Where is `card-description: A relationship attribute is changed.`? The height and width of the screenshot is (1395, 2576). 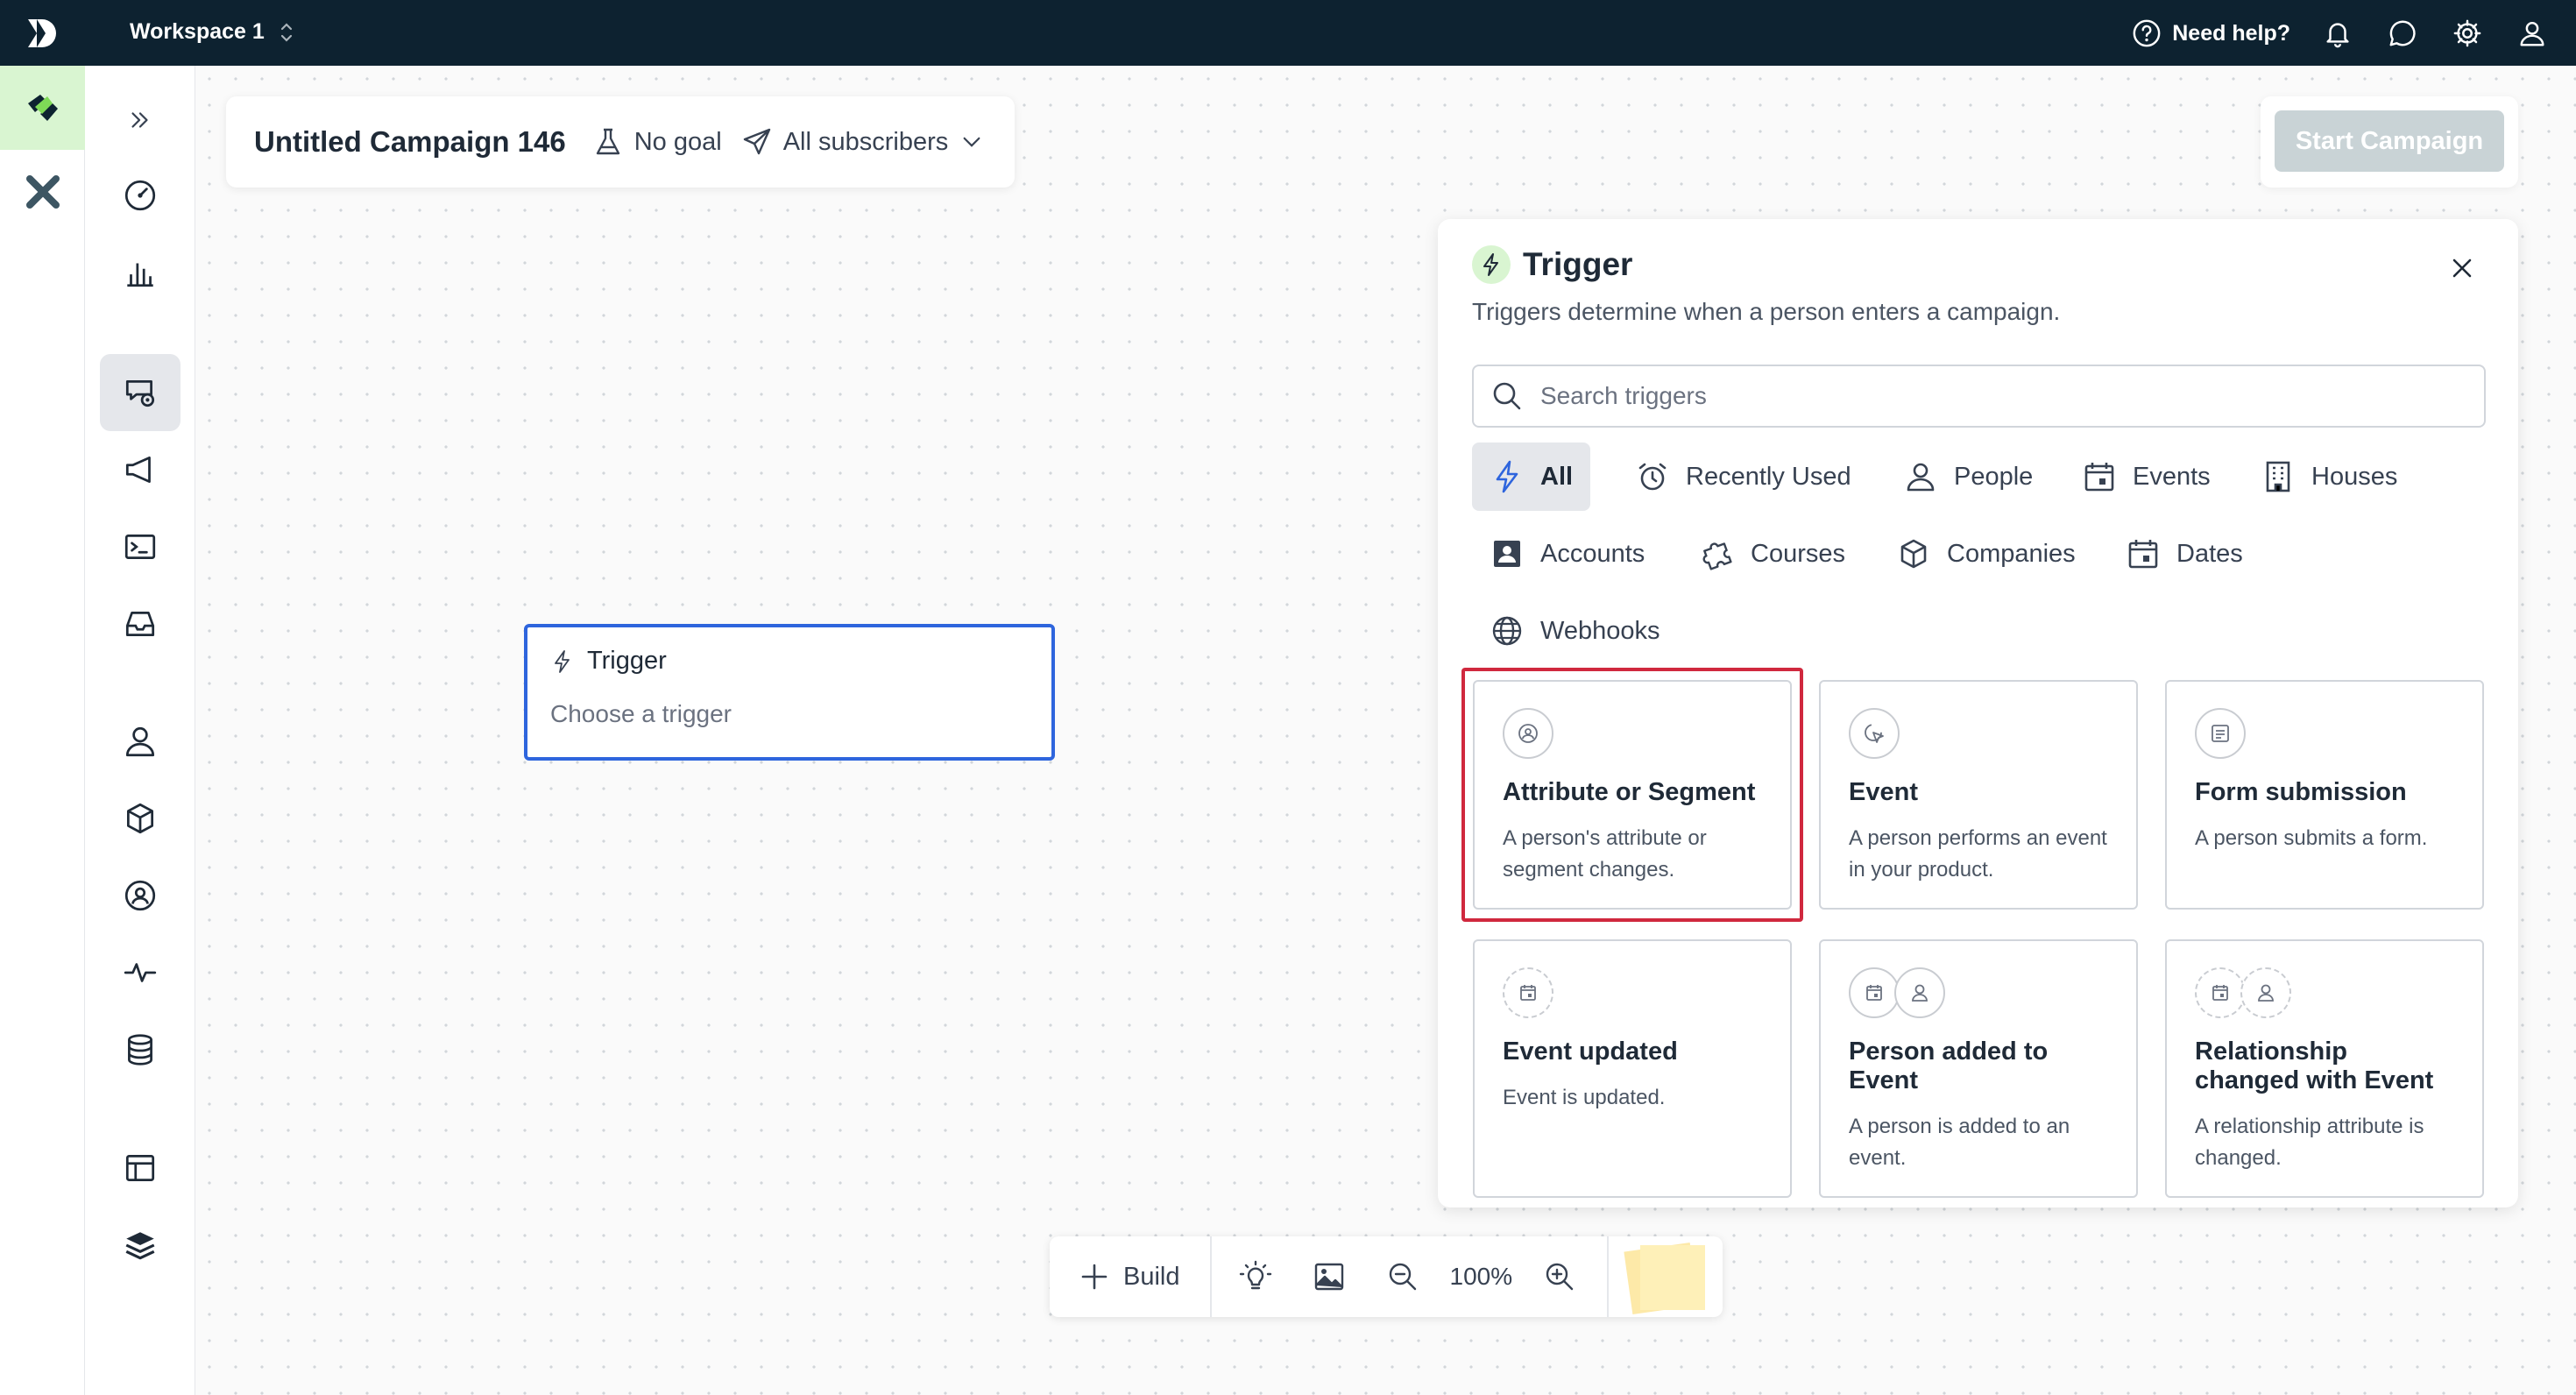
card-description: A relationship attribute is changed. is located at coordinates (2309, 1142).